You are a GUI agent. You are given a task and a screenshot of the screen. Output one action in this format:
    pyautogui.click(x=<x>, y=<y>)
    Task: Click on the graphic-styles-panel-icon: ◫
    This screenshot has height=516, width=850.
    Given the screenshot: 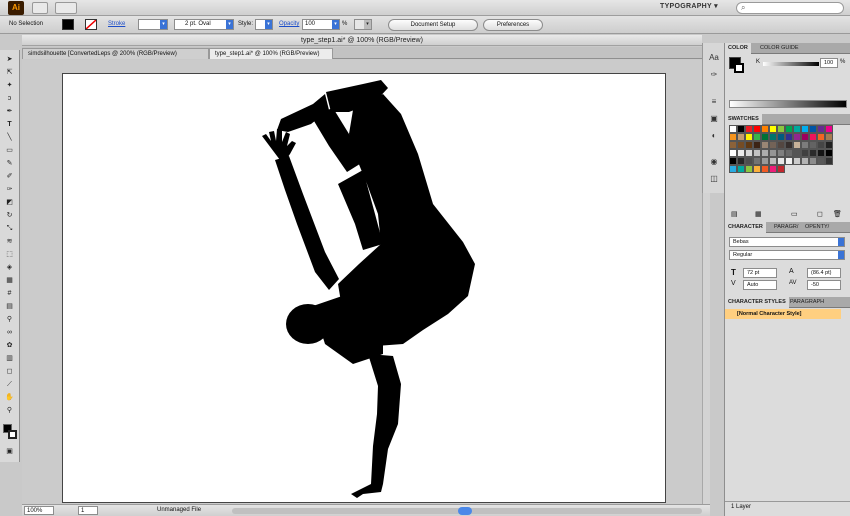 What is the action you would take?
    pyautogui.click(x=714, y=179)
    